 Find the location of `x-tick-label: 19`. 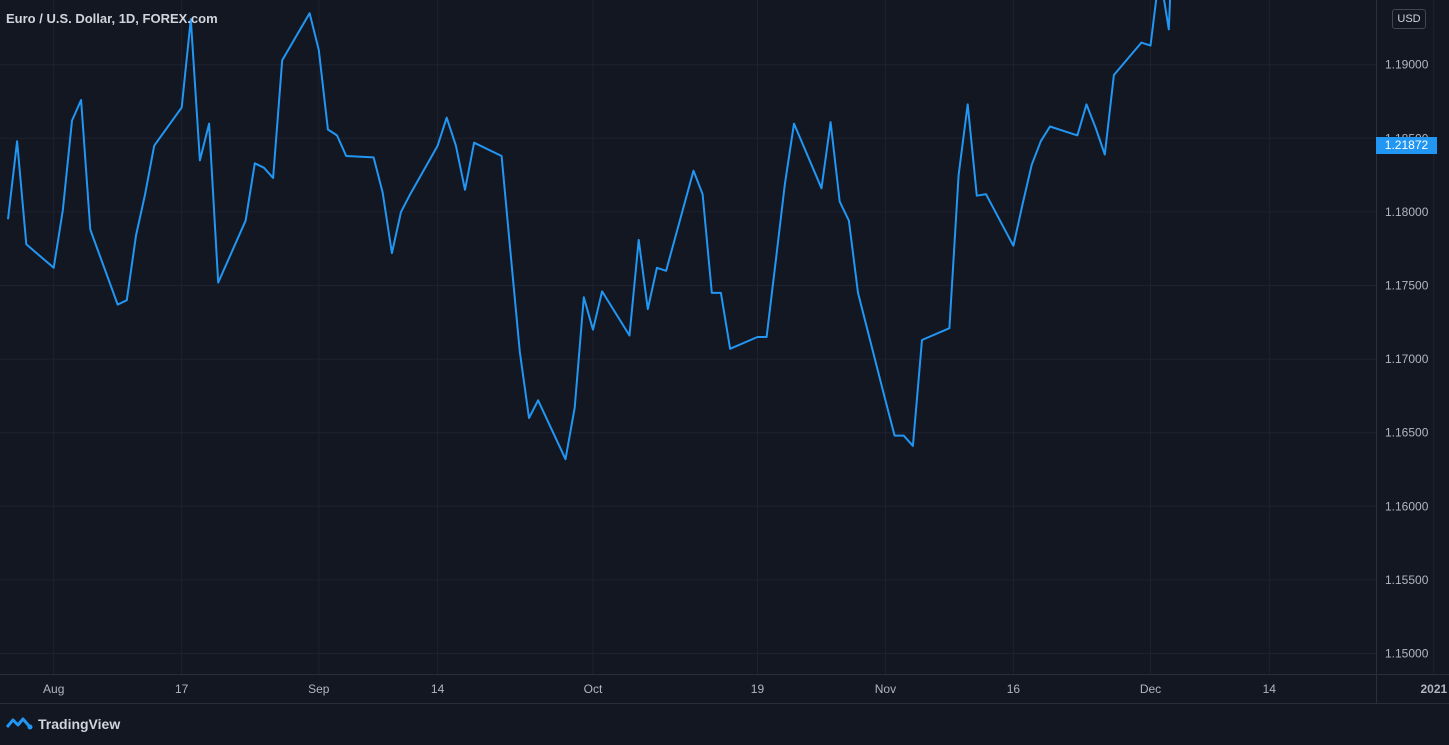

x-tick-label: 19 is located at coordinates (758, 689).